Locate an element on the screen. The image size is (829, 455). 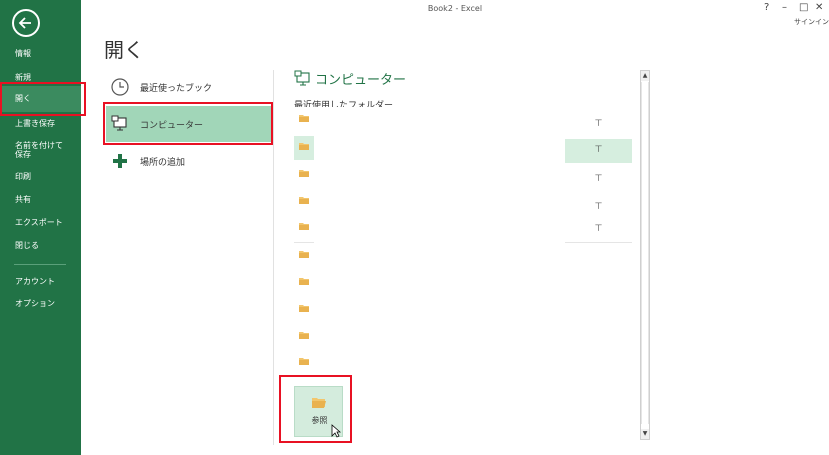
close-button: ✕ is located at coordinates (819, 7).